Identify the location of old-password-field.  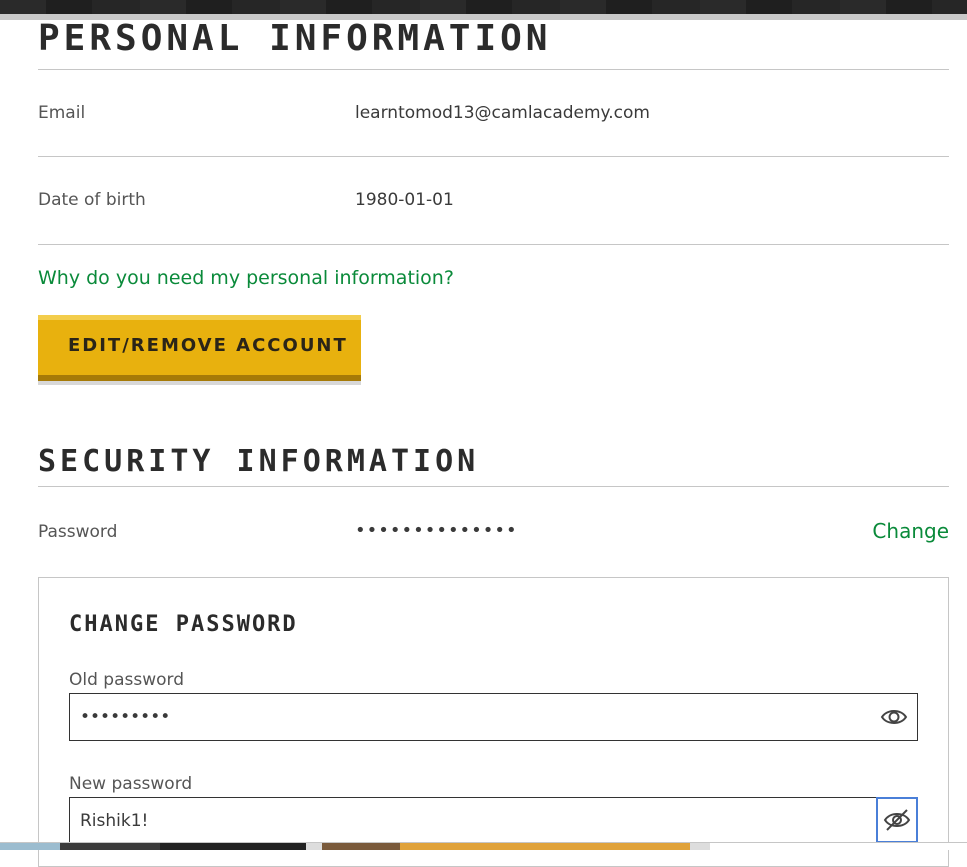
(493, 717).